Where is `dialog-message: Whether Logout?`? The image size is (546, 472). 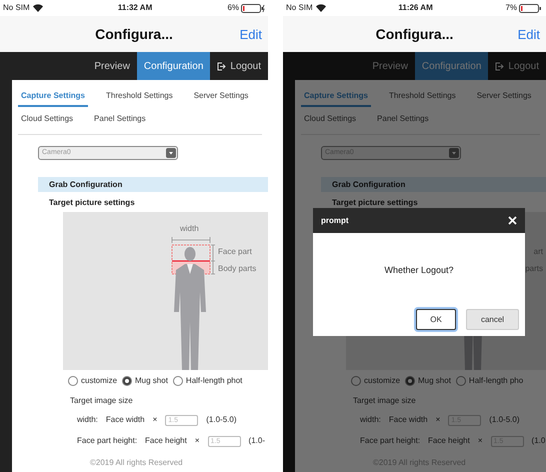
dialog-message: Whether Logout? is located at coordinates (419, 271).